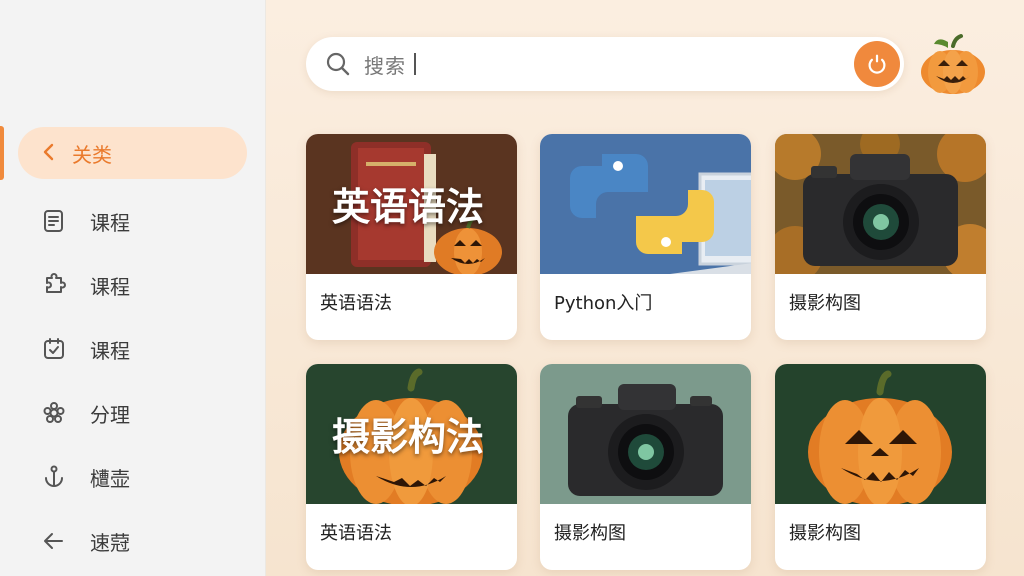 This screenshot has height=576, width=1024. I want to click on sidebar-item-label: 关类, so click(92, 154).